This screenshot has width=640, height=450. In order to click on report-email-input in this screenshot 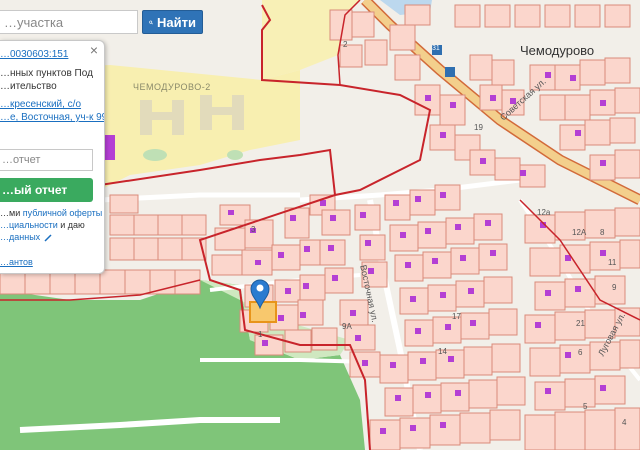, I will do `click(46, 160)`.